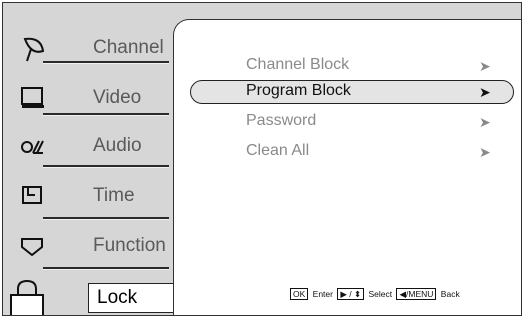  What do you see at coordinates (33, 49) in the screenshot?
I see `satellite-dish-icon` at bounding box center [33, 49].